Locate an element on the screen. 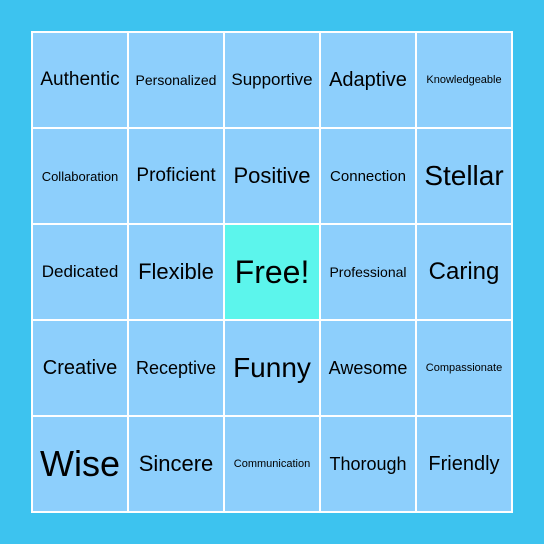 Image resolution: width=544 pixels, height=544 pixels. bingo-cell: Supportive is located at coordinates (272, 80).